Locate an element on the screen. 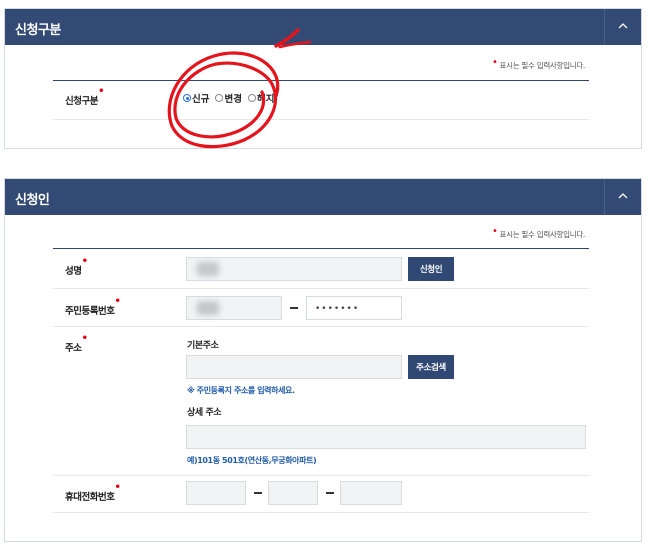  section-title: 신청구분 is located at coordinates (38, 30).